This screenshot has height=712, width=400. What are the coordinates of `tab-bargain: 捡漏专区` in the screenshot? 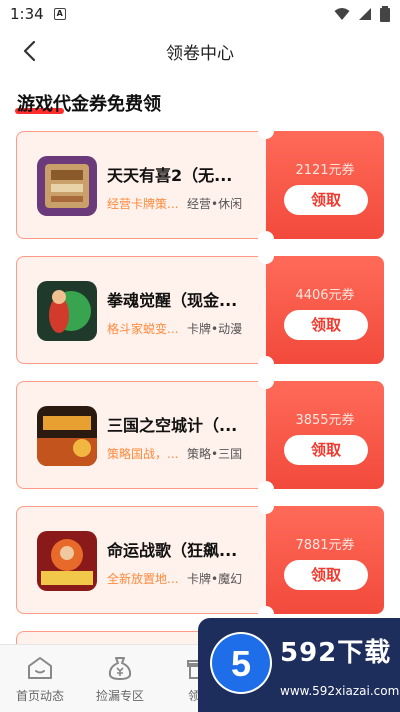 It's located at (120, 678).